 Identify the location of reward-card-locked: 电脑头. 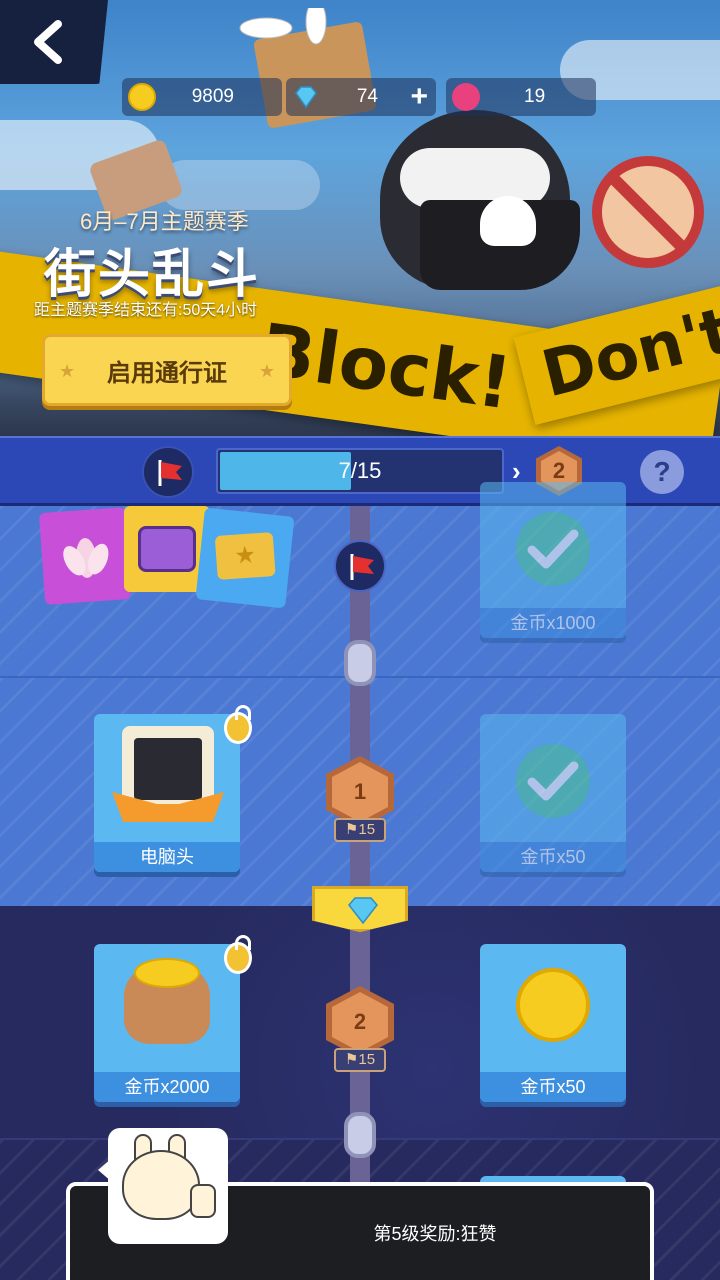
(167, 793).